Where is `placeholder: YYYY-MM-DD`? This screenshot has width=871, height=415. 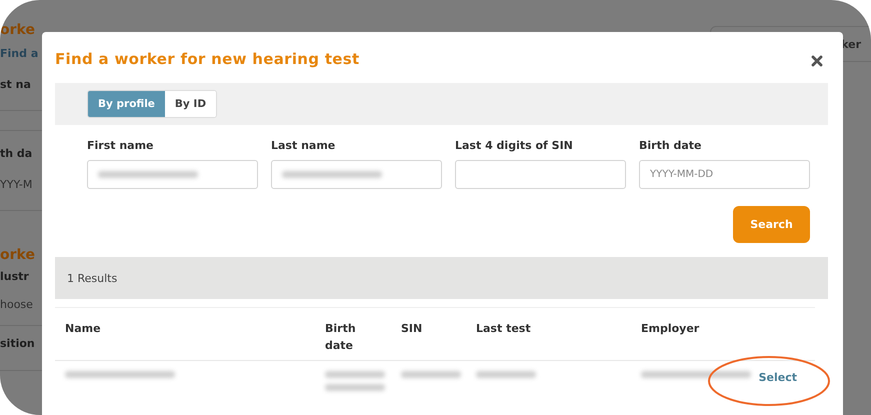
placeholder: YYYY-MM-DD is located at coordinates (682, 174).